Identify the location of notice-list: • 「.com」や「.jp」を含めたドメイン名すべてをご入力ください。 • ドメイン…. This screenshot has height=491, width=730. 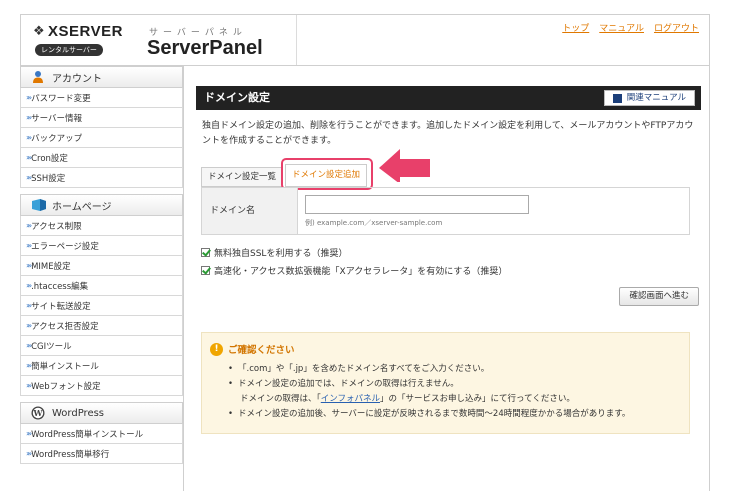
(429, 392).